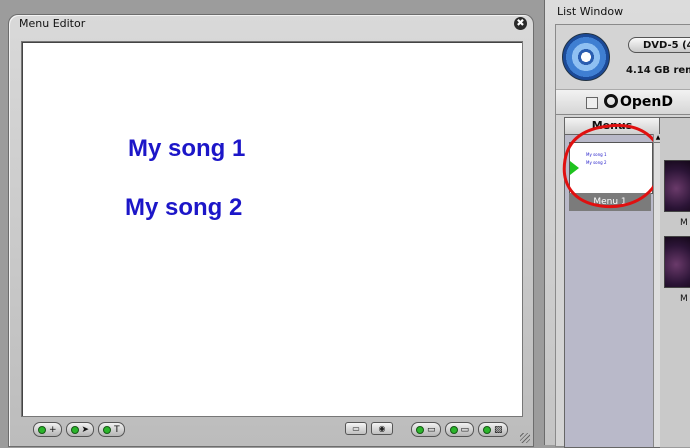 The width and height of the screenshot is (690, 448). I want to click on opendvd-logo: OpenD, so click(638, 102).